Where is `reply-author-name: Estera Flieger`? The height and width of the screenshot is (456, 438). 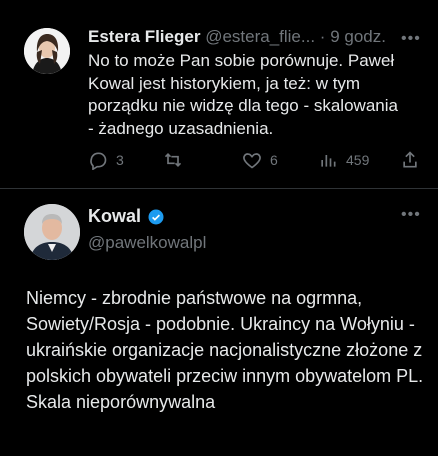
reply-author-name: Estera Flieger is located at coordinates (144, 36).